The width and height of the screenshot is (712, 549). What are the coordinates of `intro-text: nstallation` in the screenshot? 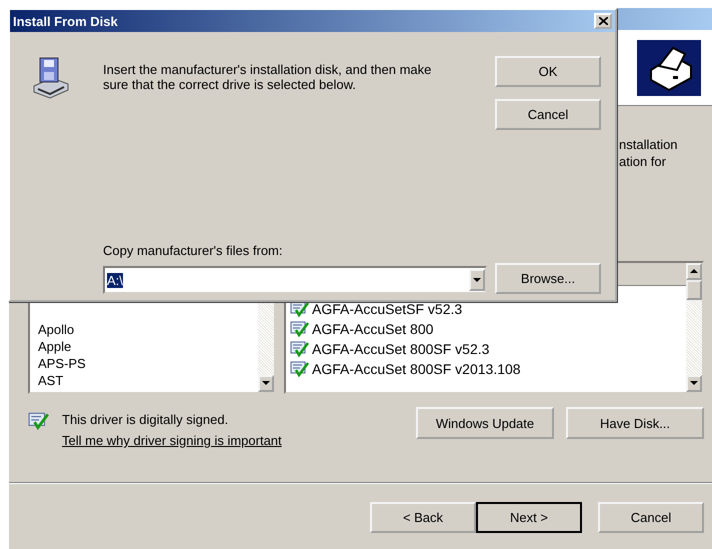 It's located at (648, 144).